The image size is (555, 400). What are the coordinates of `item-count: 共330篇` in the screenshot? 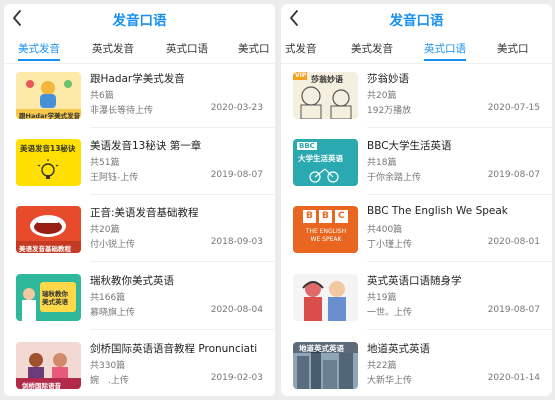 It's located at (108, 366).